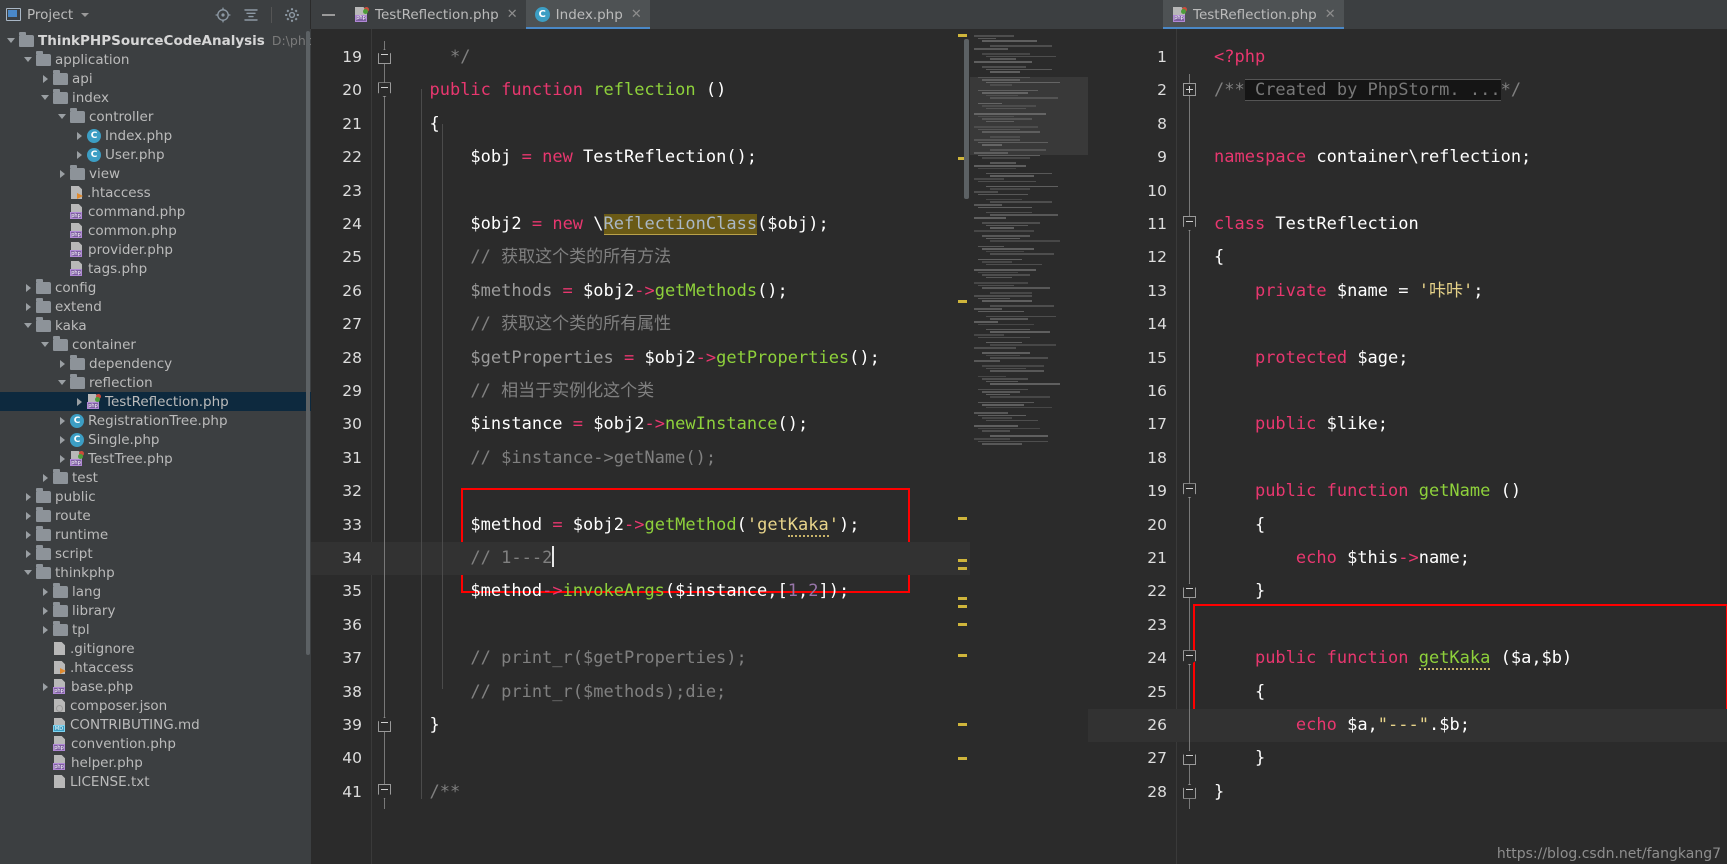 Image resolution: width=1727 pixels, height=864 pixels. Describe the element at coordinates (1029, 446) in the screenshot. I see `code-minimap-left` at that location.